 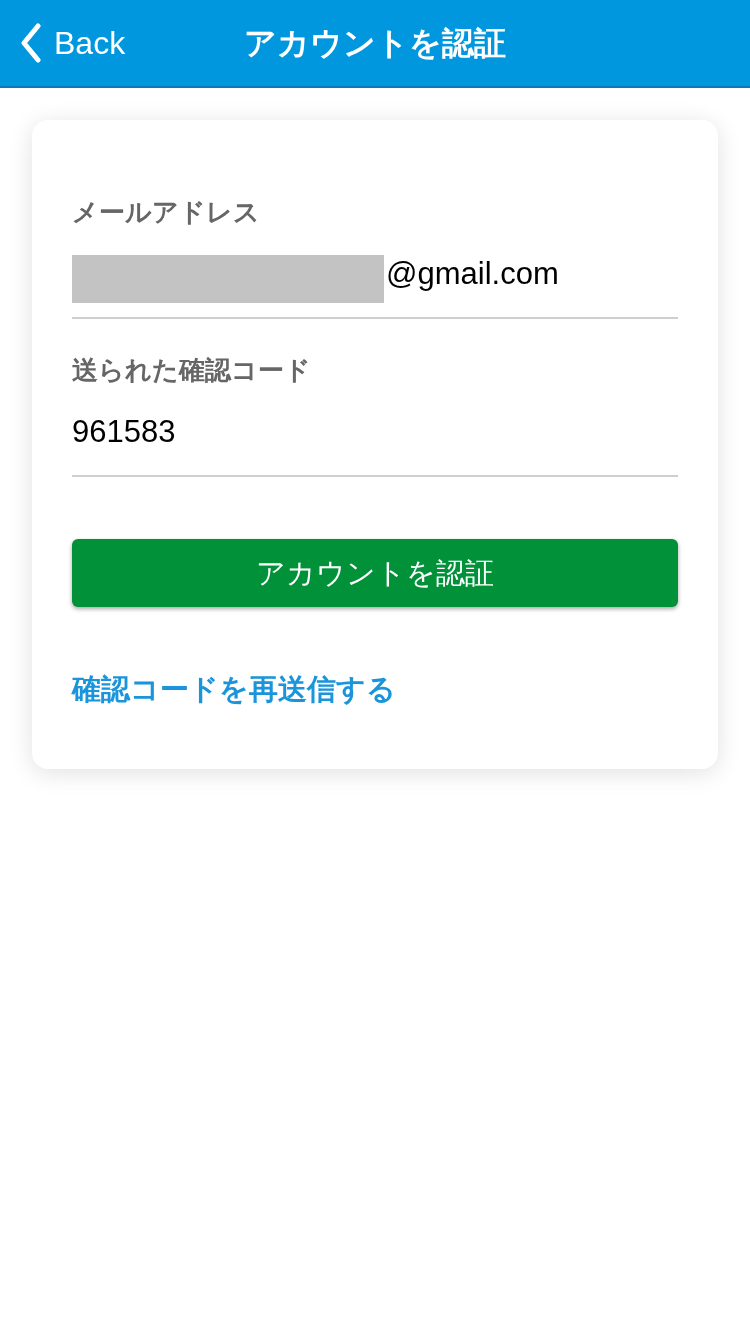 What do you see at coordinates (472, 273) in the screenshot?
I see `field-value: @gmail.com` at bounding box center [472, 273].